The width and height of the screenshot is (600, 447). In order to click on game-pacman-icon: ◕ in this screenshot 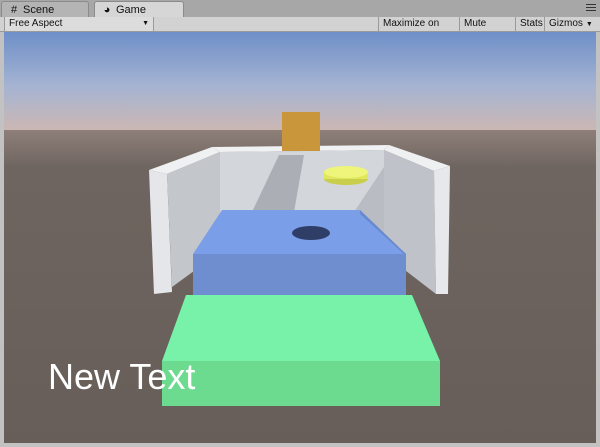, I will do `click(107, 10)`.